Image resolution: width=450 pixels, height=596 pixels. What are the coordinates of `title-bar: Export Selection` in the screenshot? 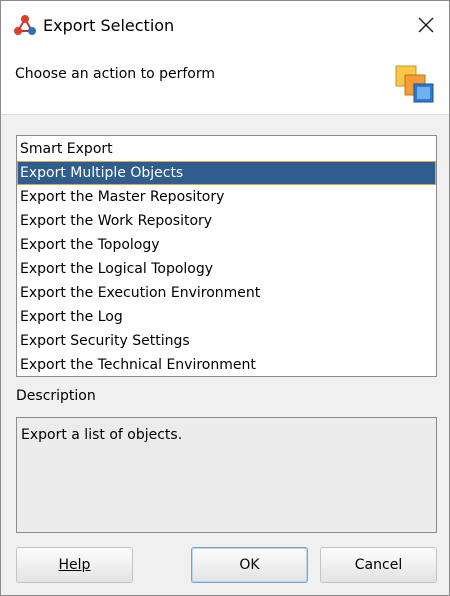 It's located at (225, 25).